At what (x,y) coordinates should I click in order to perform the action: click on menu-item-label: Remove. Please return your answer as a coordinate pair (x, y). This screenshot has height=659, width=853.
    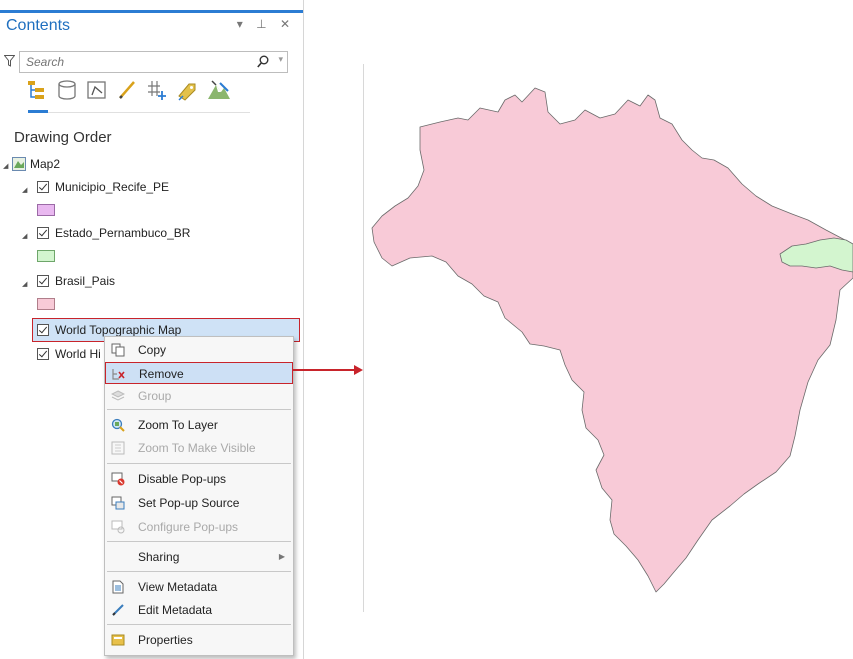
    Looking at the image, I should click on (161, 374).